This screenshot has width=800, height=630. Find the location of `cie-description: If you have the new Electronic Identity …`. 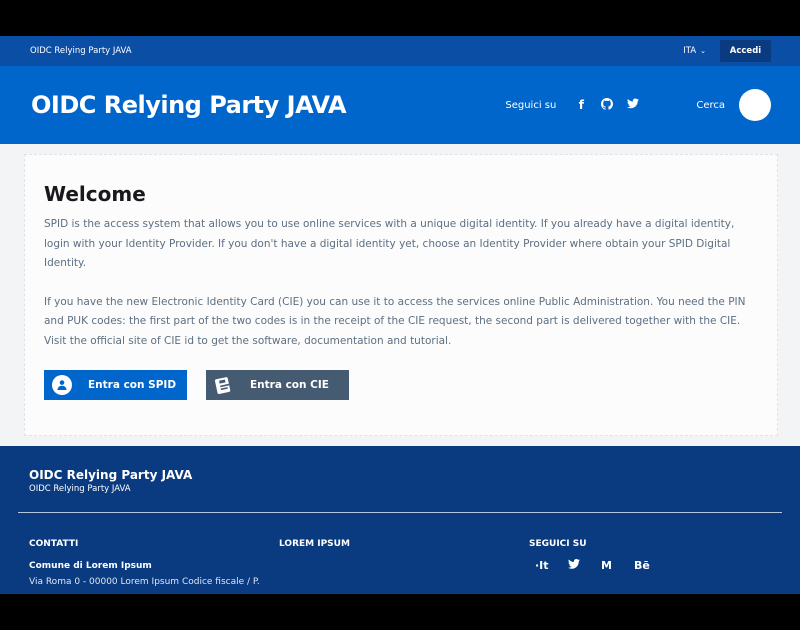

cie-description: If you have the new Electronic Identity … is located at coordinates (395, 321).